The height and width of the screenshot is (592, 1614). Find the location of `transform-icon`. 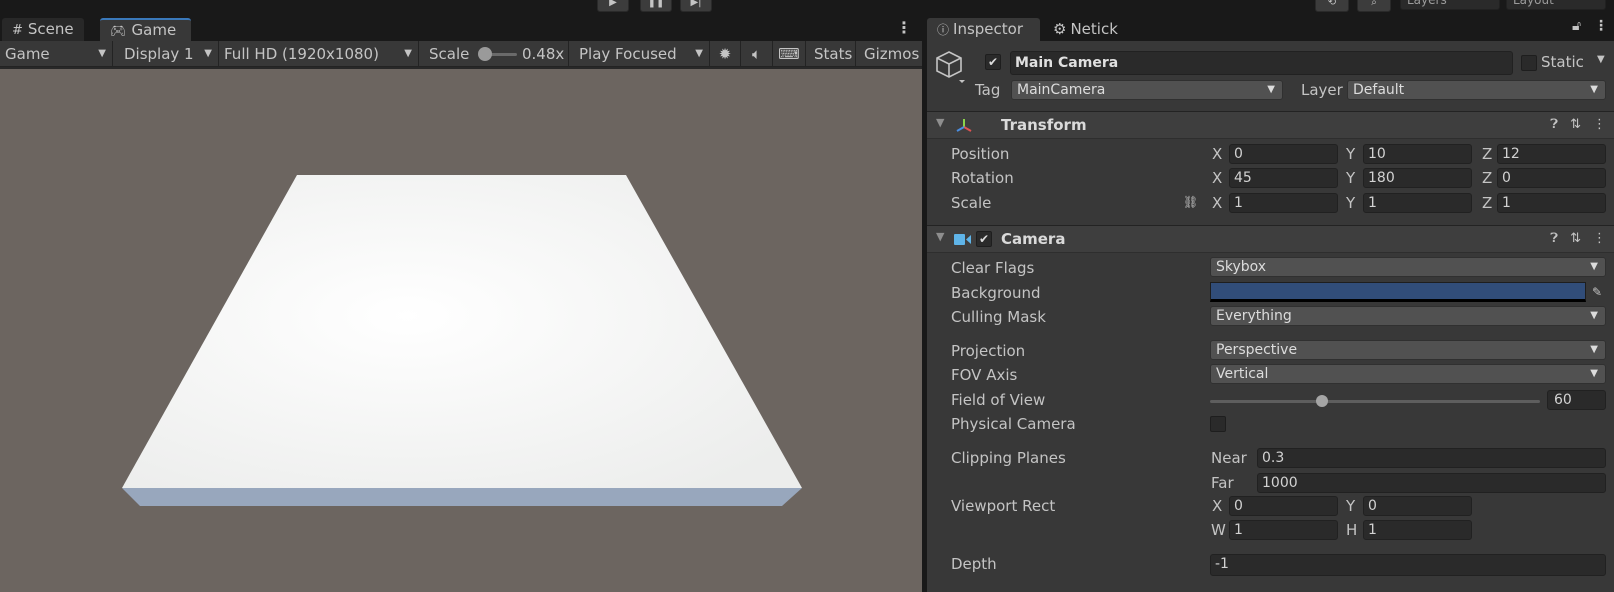

transform-icon is located at coordinates (964, 125).